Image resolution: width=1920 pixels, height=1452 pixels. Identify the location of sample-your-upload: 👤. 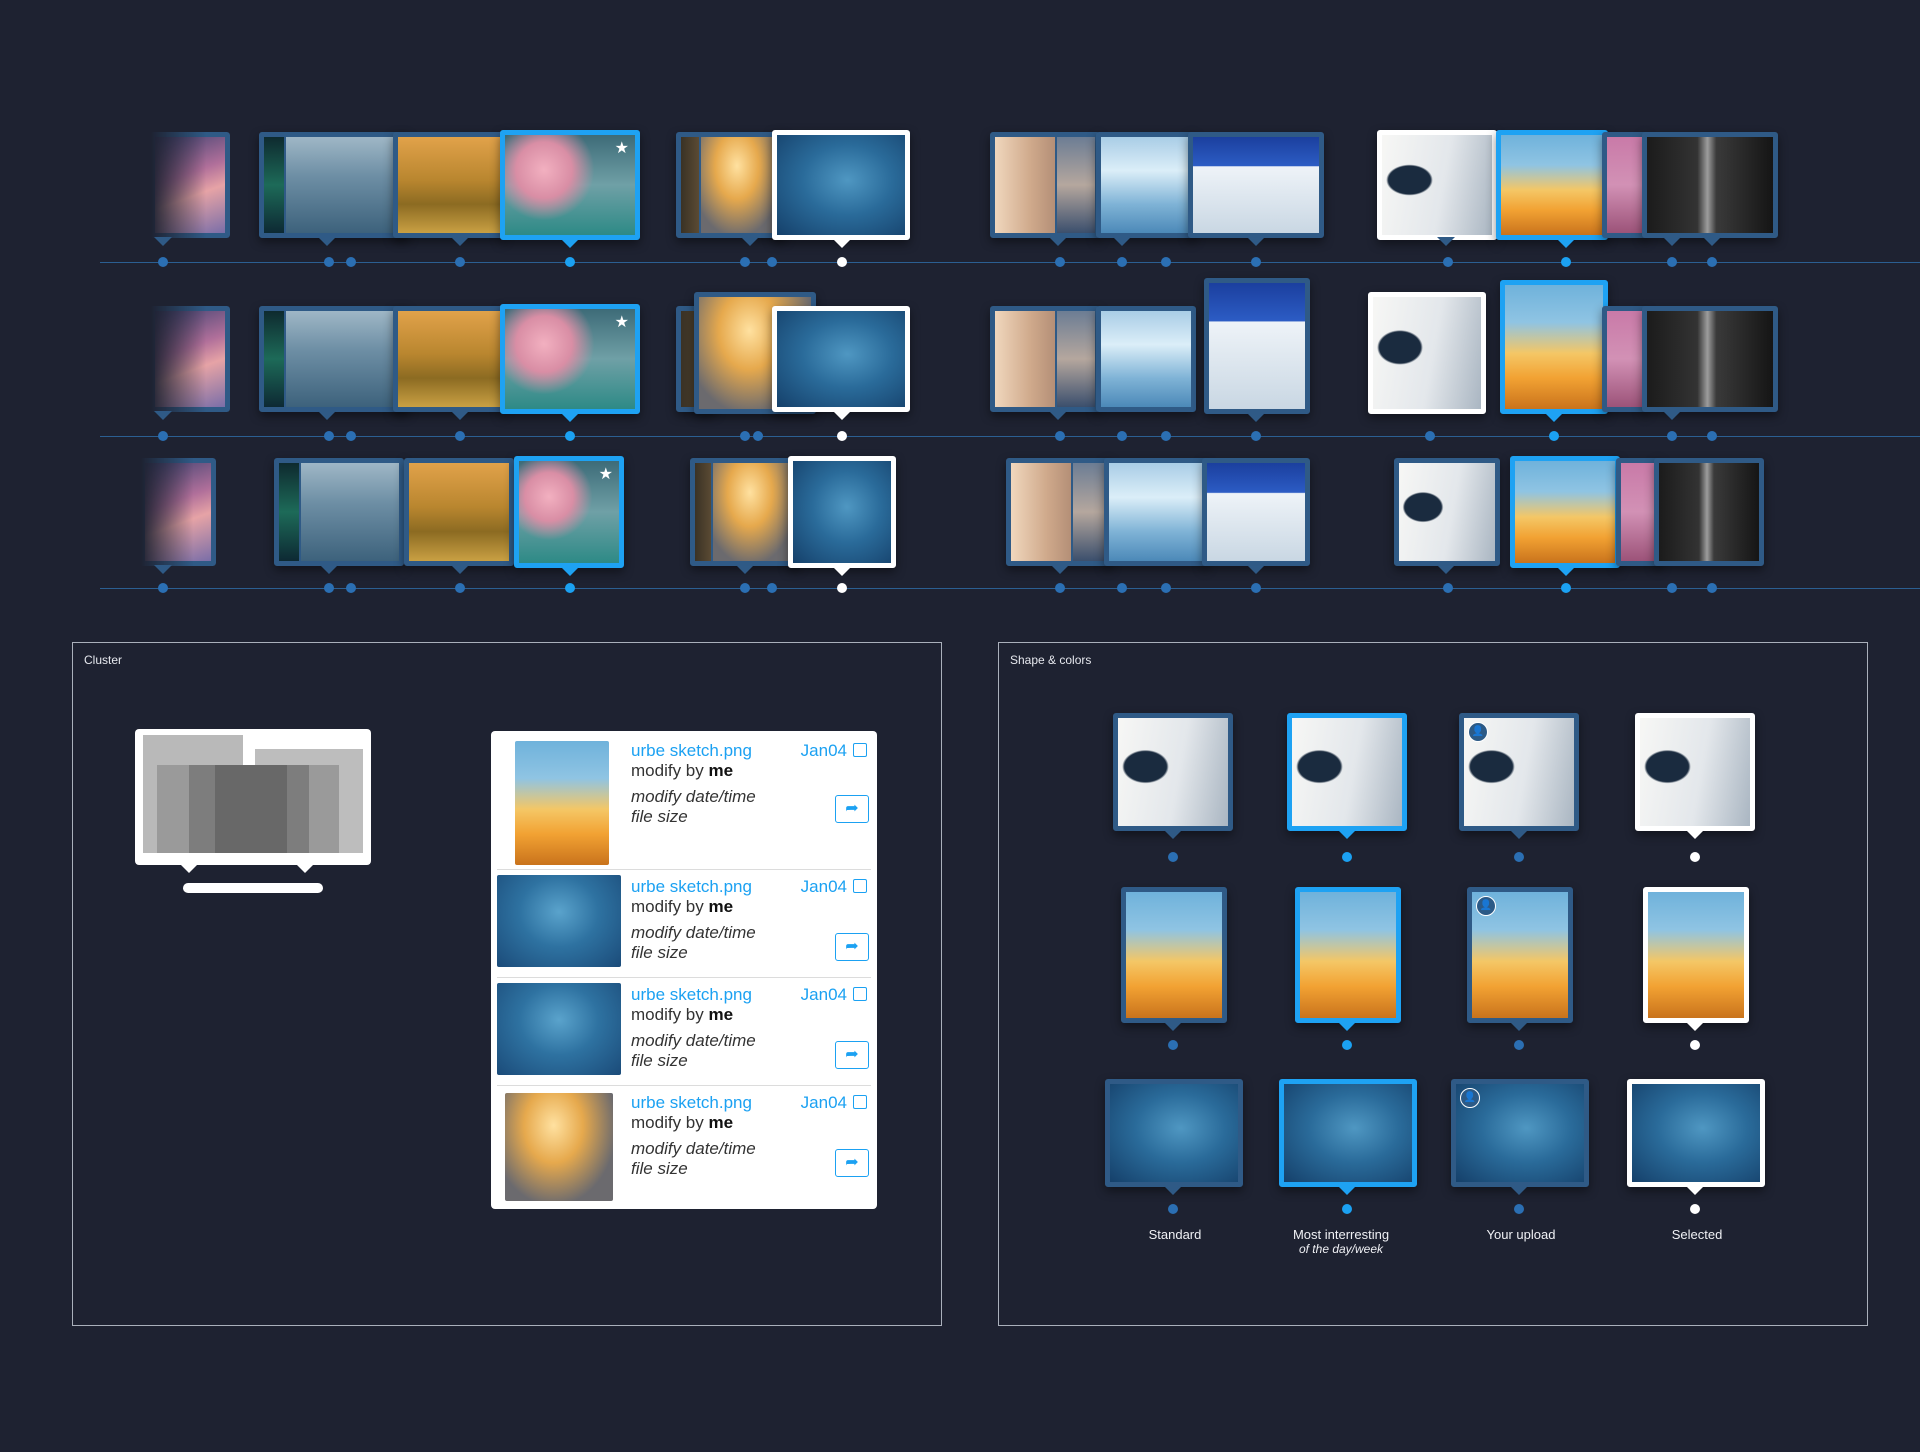
(1520, 955).